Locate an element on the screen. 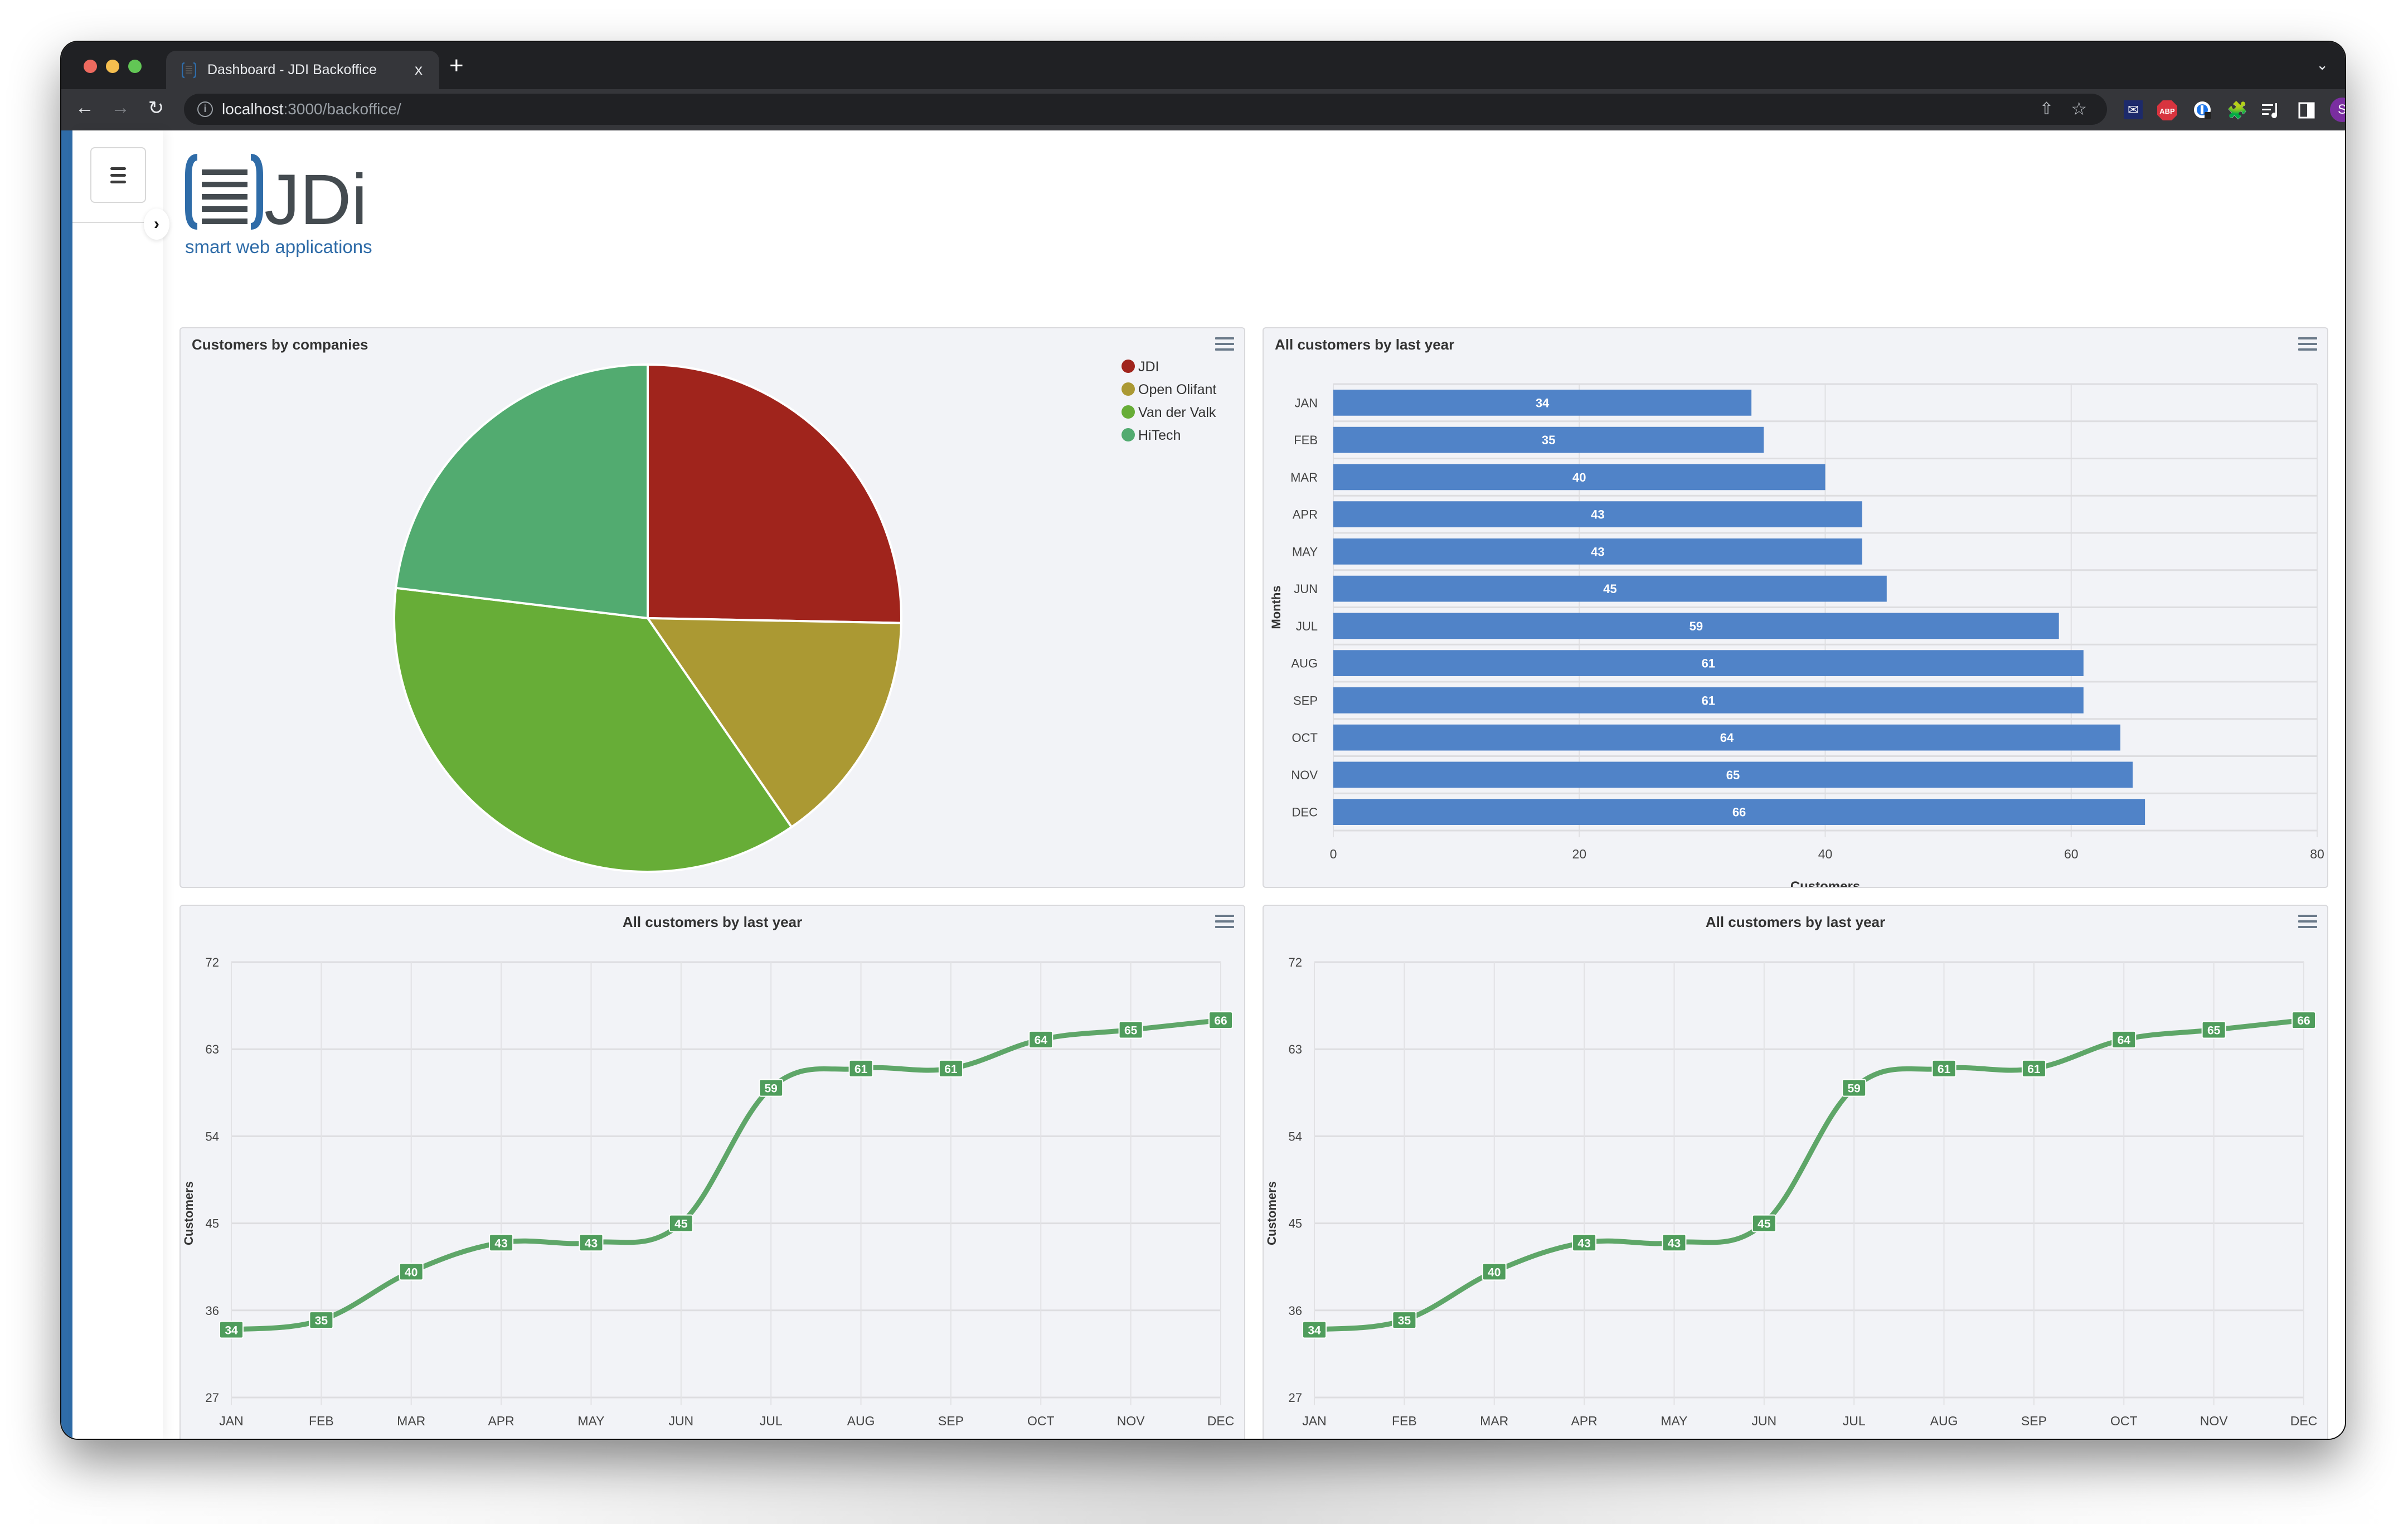  media-controls-icon is located at coordinates (2272, 111).